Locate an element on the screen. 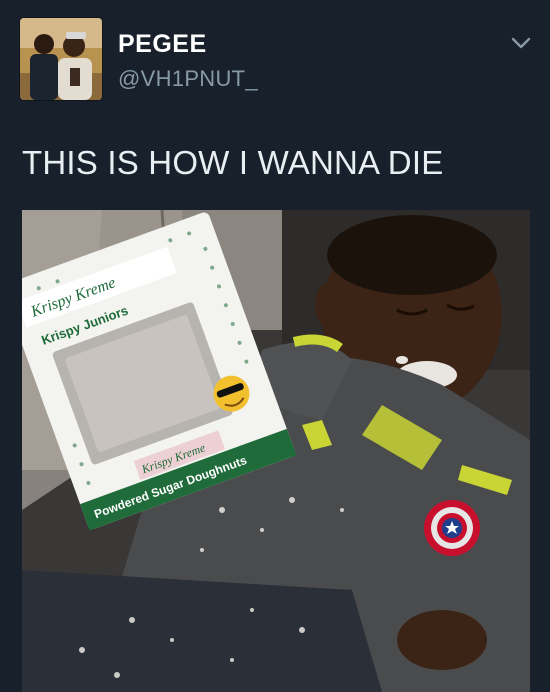 The height and width of the screenshot is (692, 550). tweet-text: THIS IS HOW I WANNA DIE is located at coordinates (233, 162).